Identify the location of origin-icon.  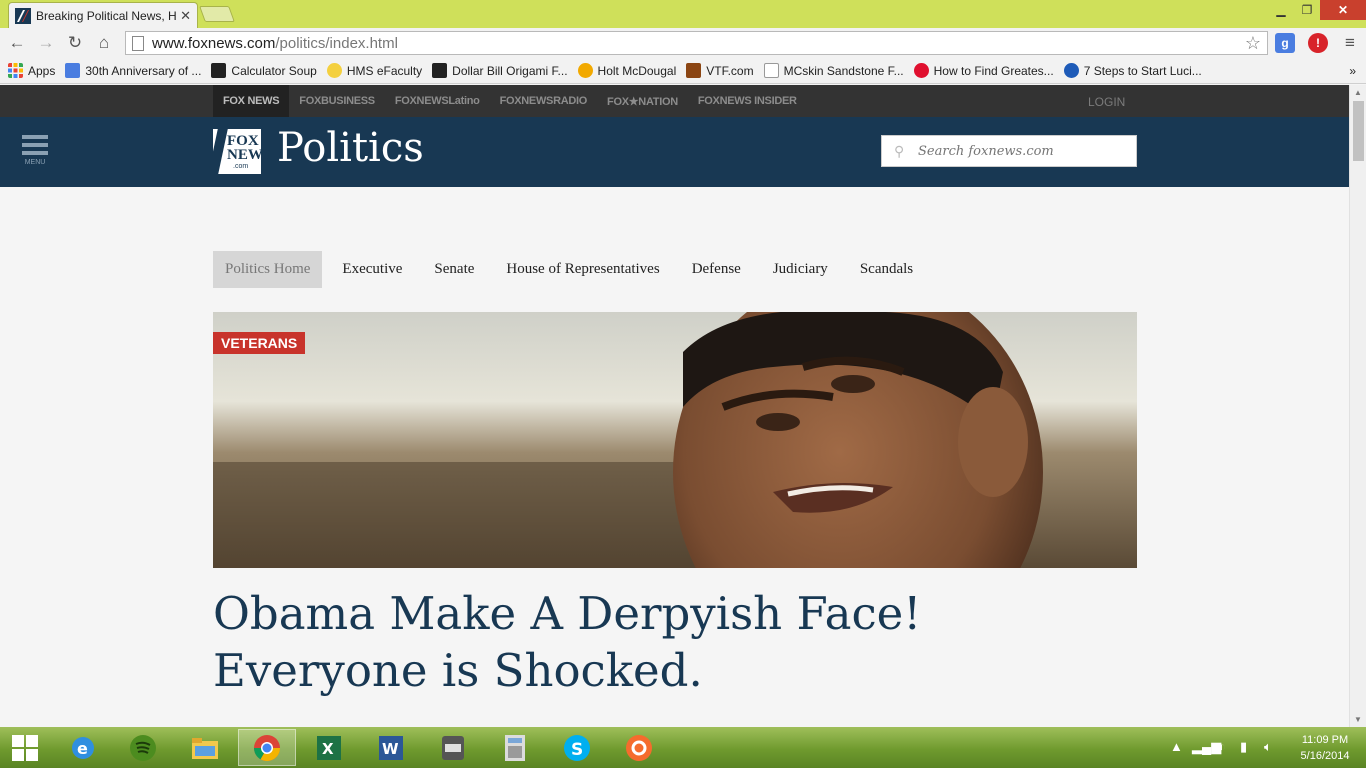
(639, 747).